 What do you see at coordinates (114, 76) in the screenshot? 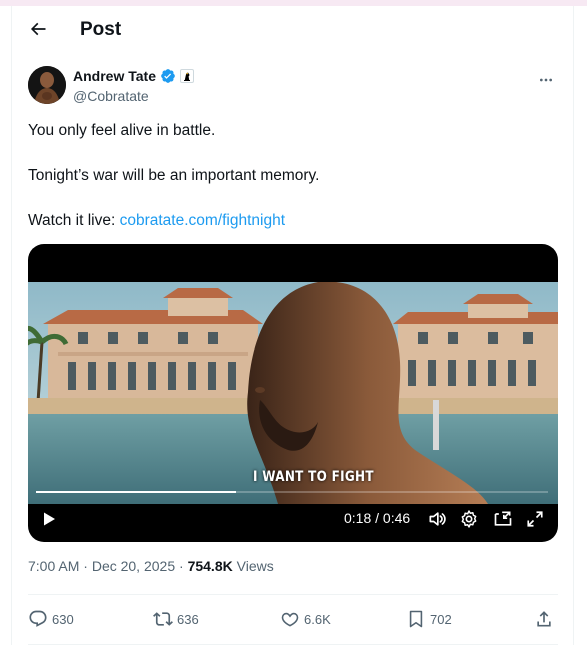
I see `display-name: Andrew Tate` at bounding box center [114, 76].